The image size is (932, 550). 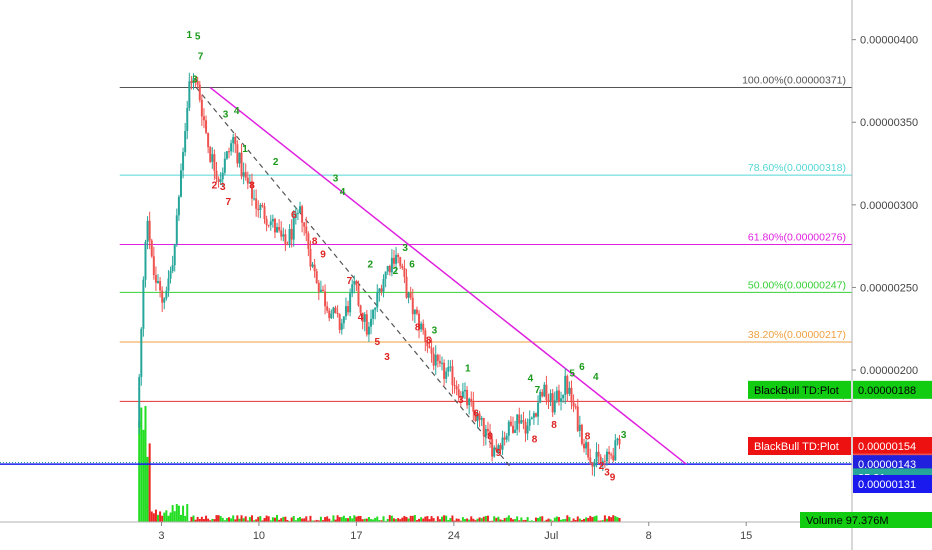 What do you see at coordinates (887, 485) in the screenshot?
I see `price-scale-badge-text: 0.00000131` at bounding box center [887, 485].